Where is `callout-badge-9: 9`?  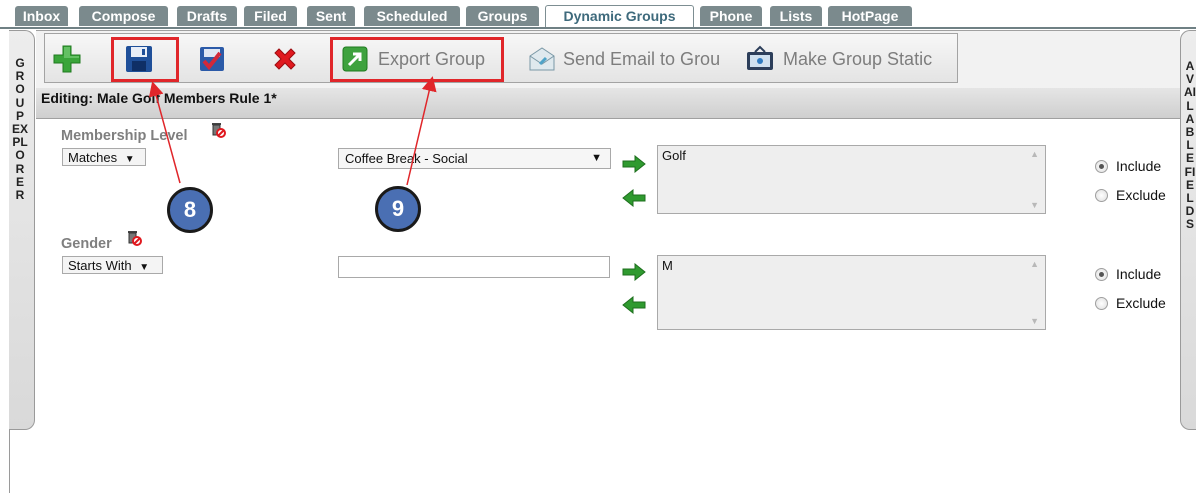
callout-badge-9: 9 is located at coordinates (398, 209).